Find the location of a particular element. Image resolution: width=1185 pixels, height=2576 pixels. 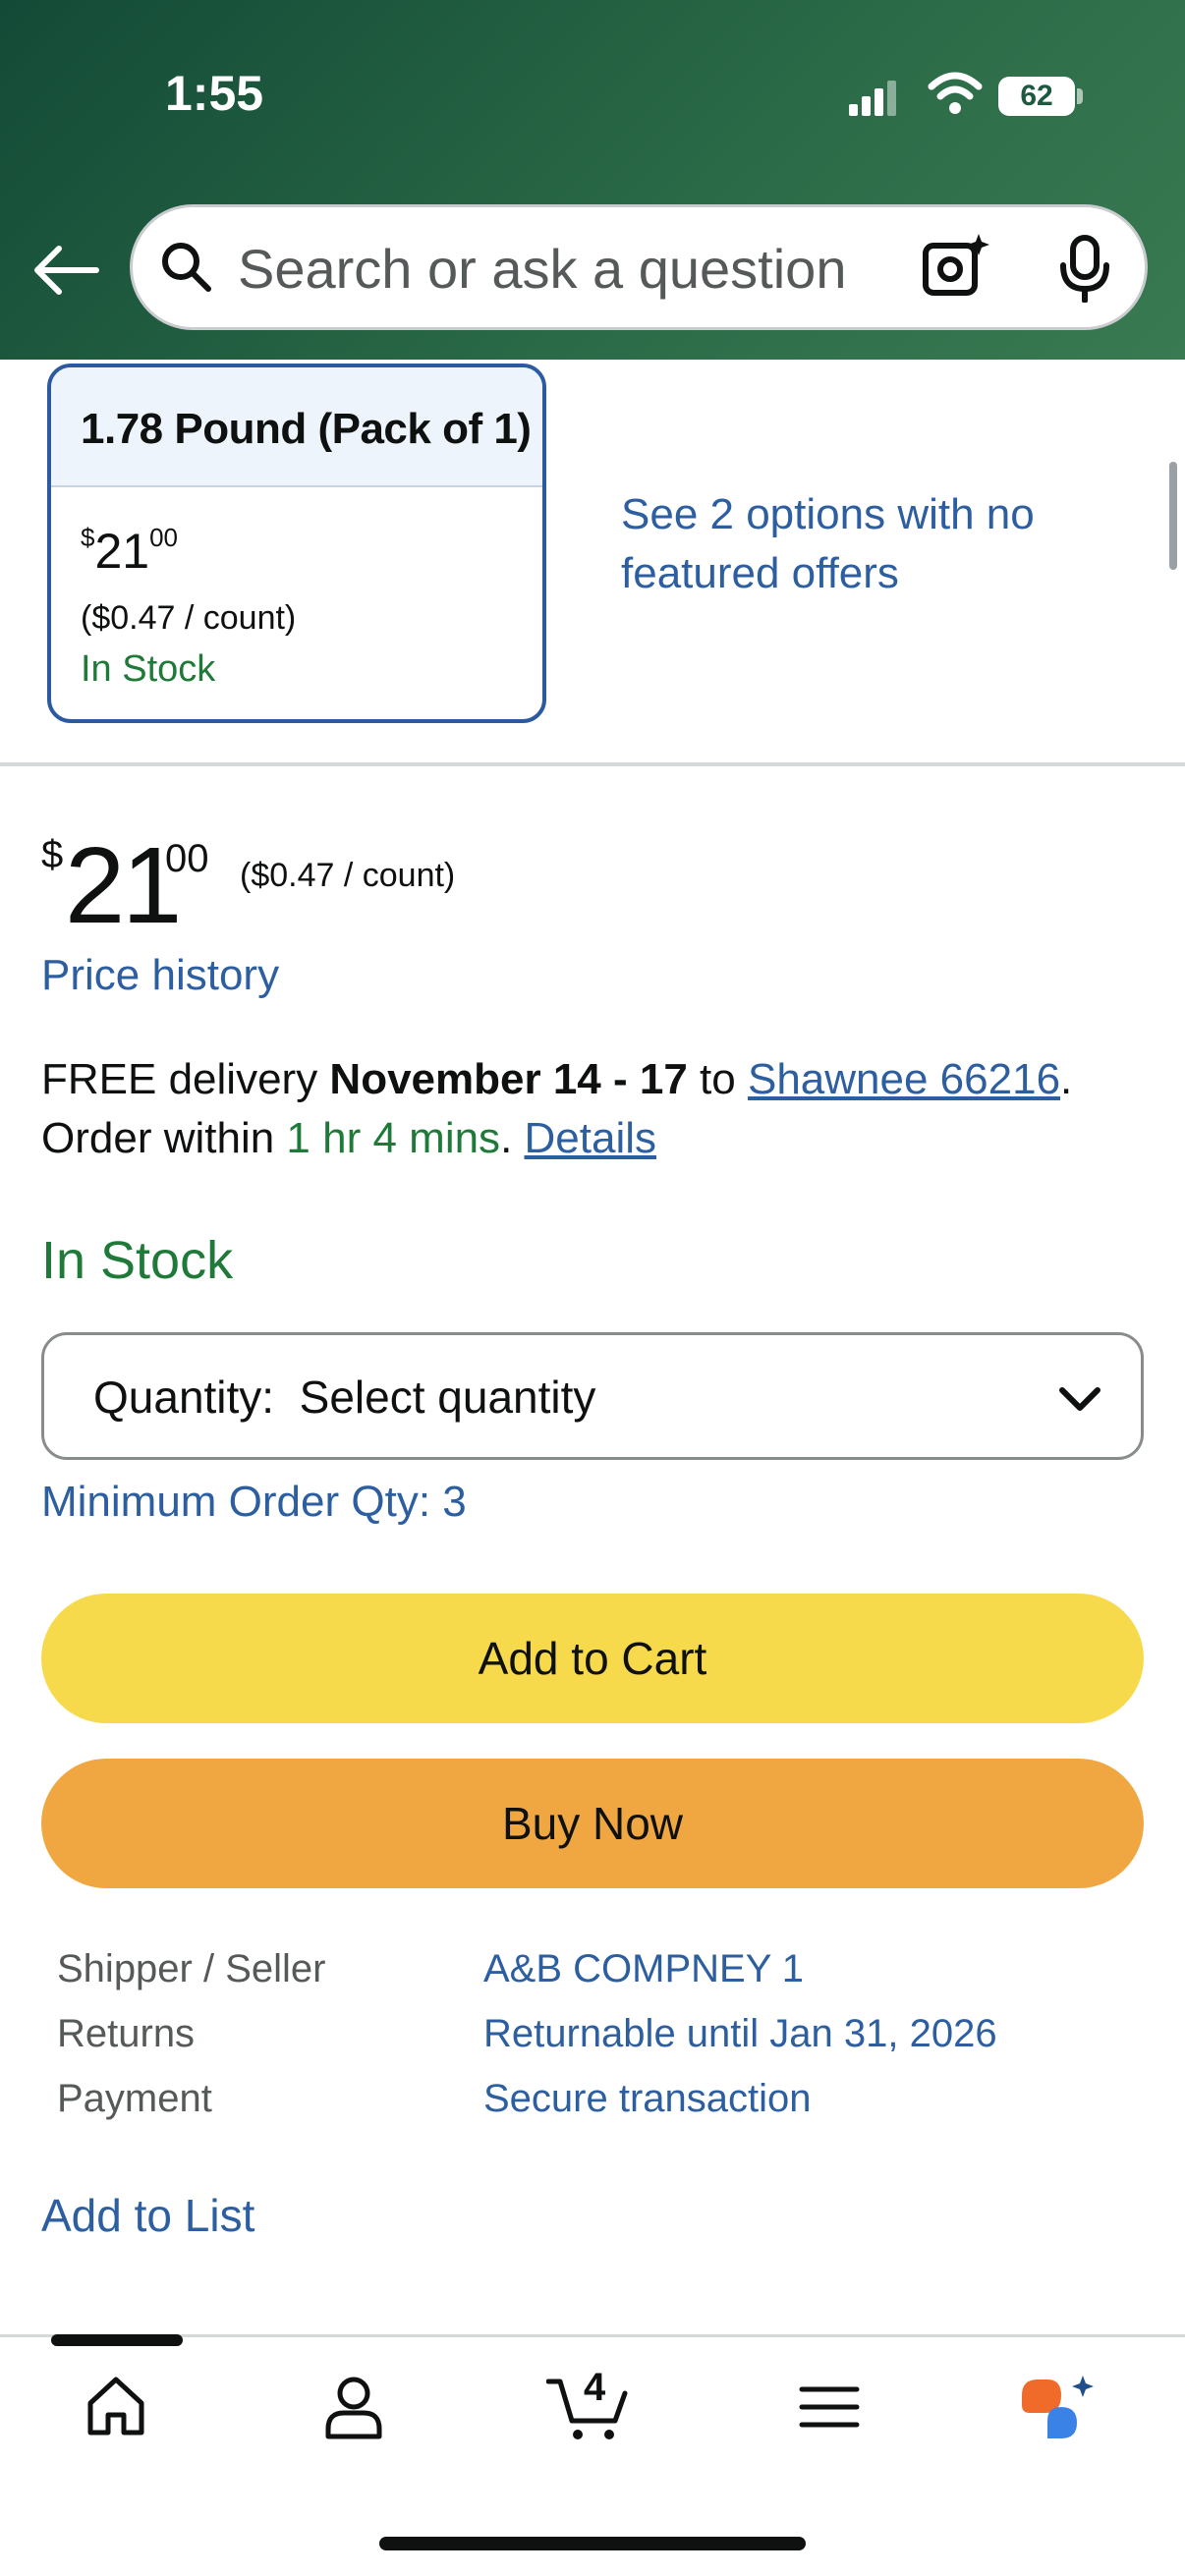

payment-link: Secure transaction is located at coordinates (648, 2099).